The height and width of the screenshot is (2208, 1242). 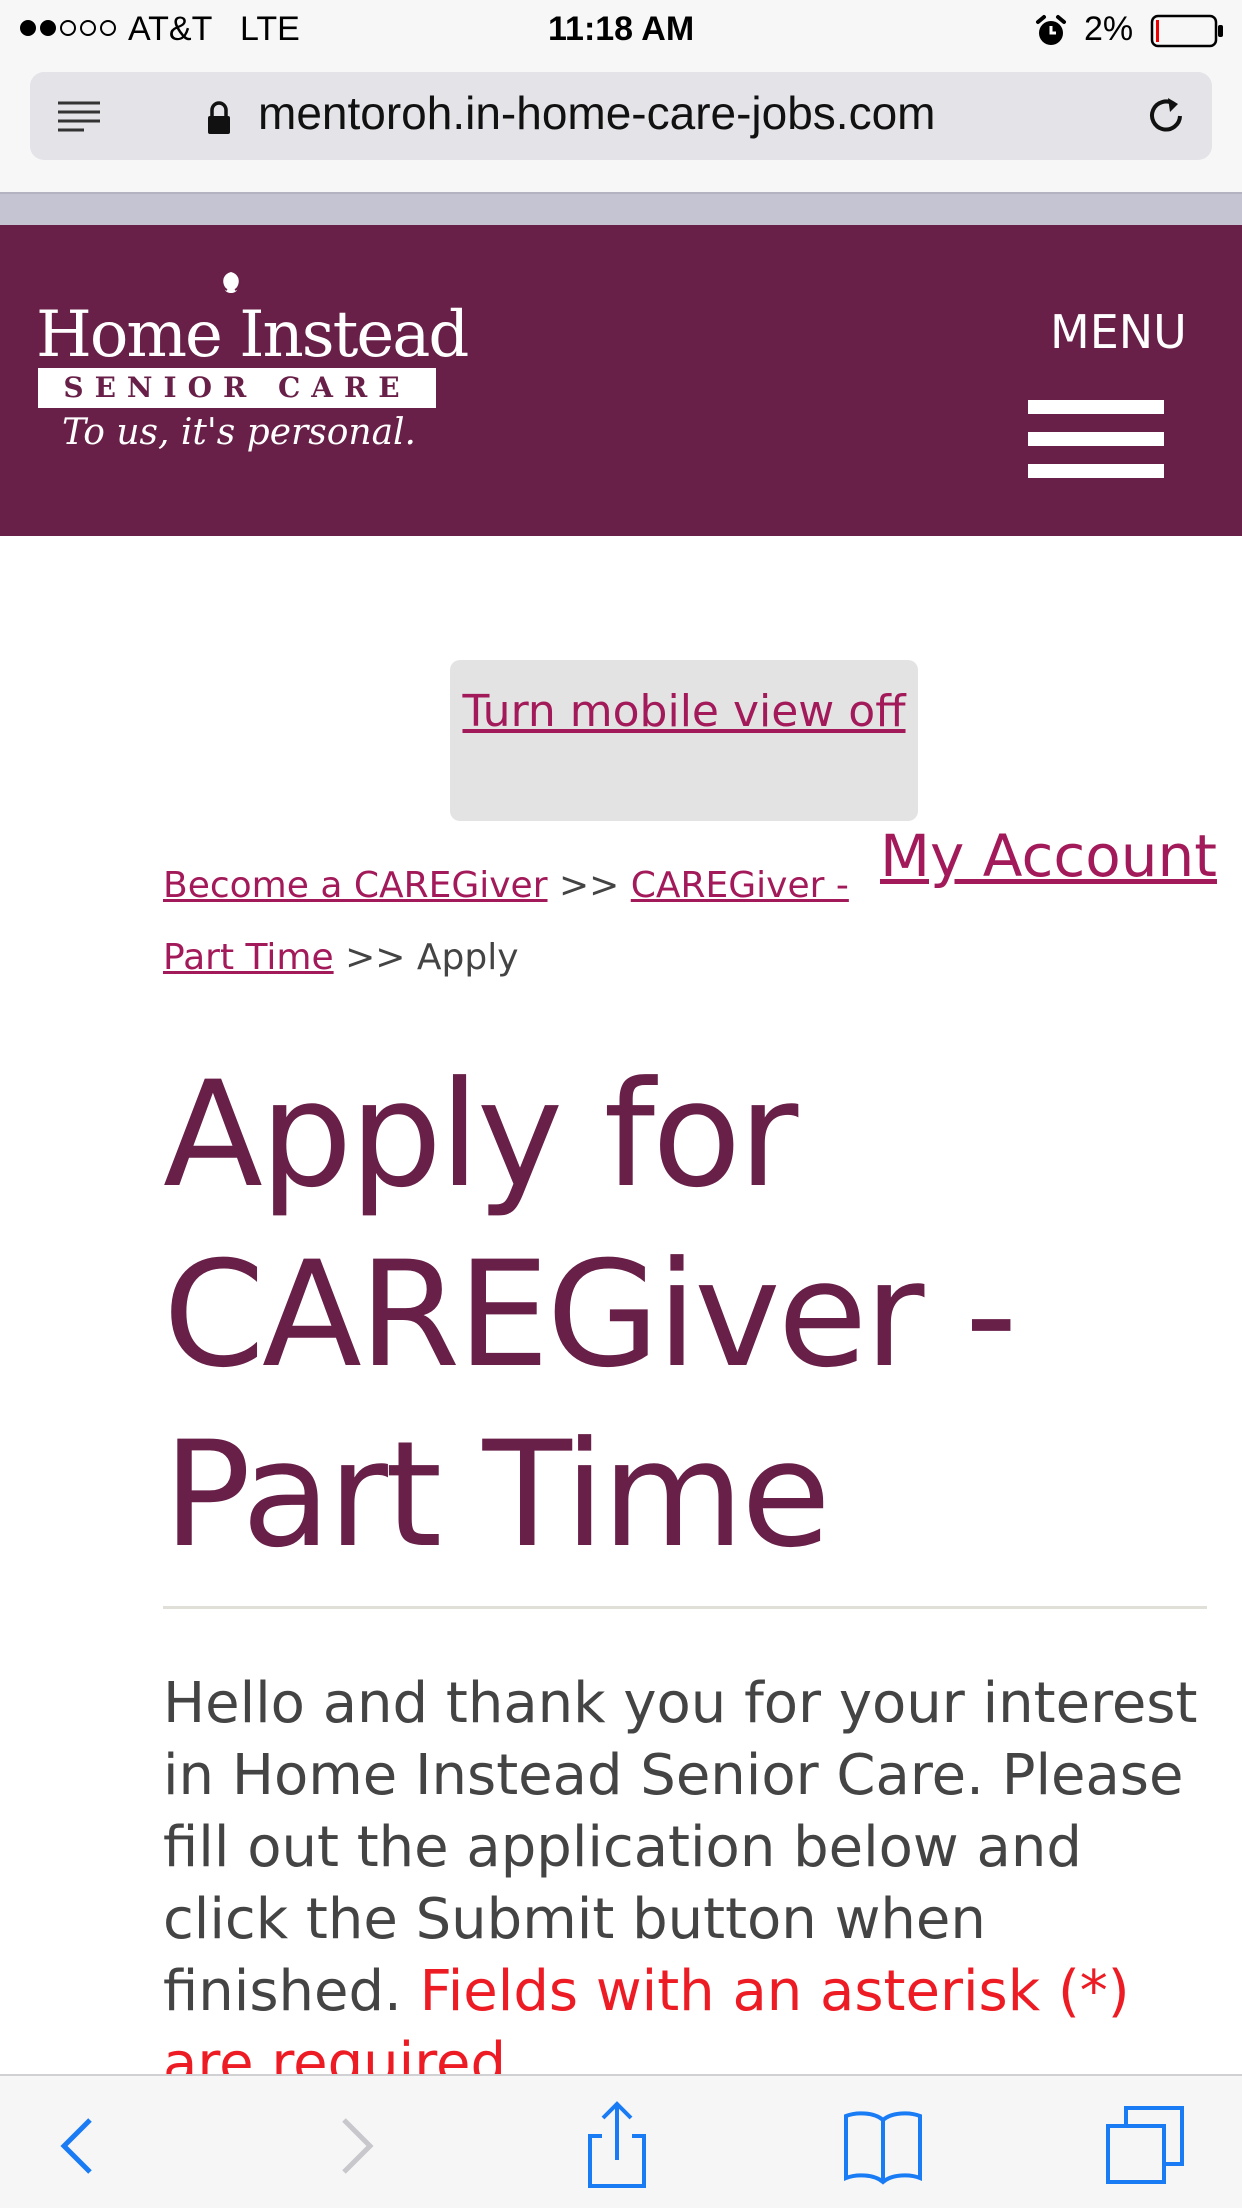 What do you see at coordinates (684, 740) in the screenshot?
I see `mobile-view-toggle-button: Turn mobile view off` at bounding box center [684, 740].